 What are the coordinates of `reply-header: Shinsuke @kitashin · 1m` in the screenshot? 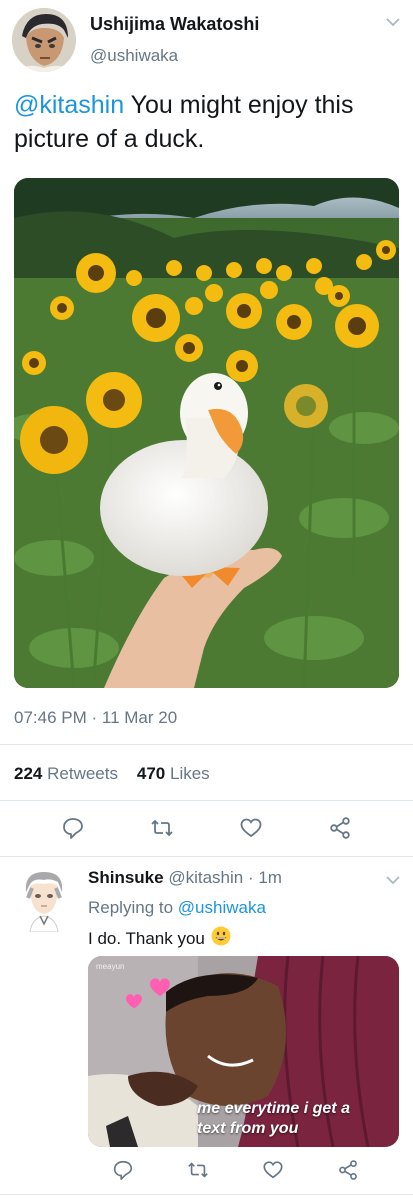 It's located at (185, 878).